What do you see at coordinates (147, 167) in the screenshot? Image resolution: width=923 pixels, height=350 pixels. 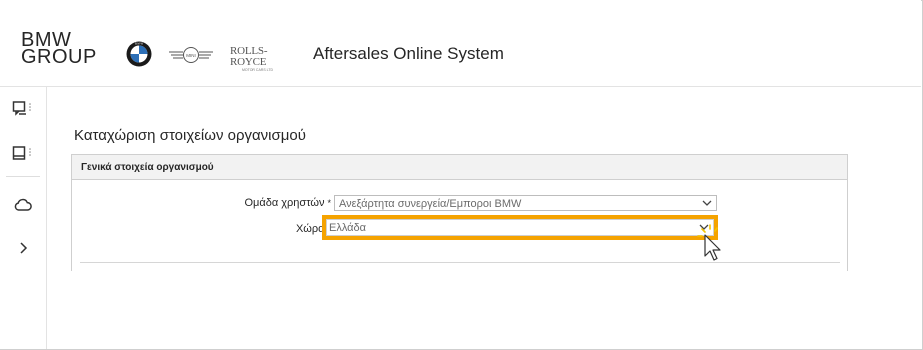 I see `panel-title: Γενικά στοιχεία οργανισμού` at bounding box center [147, 167].